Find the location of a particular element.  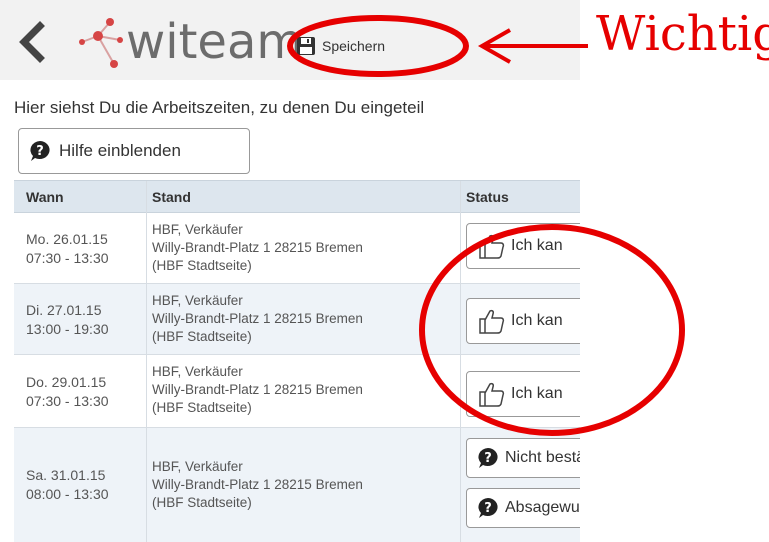

save-button: Speichern is located at coordinates (340, 46).